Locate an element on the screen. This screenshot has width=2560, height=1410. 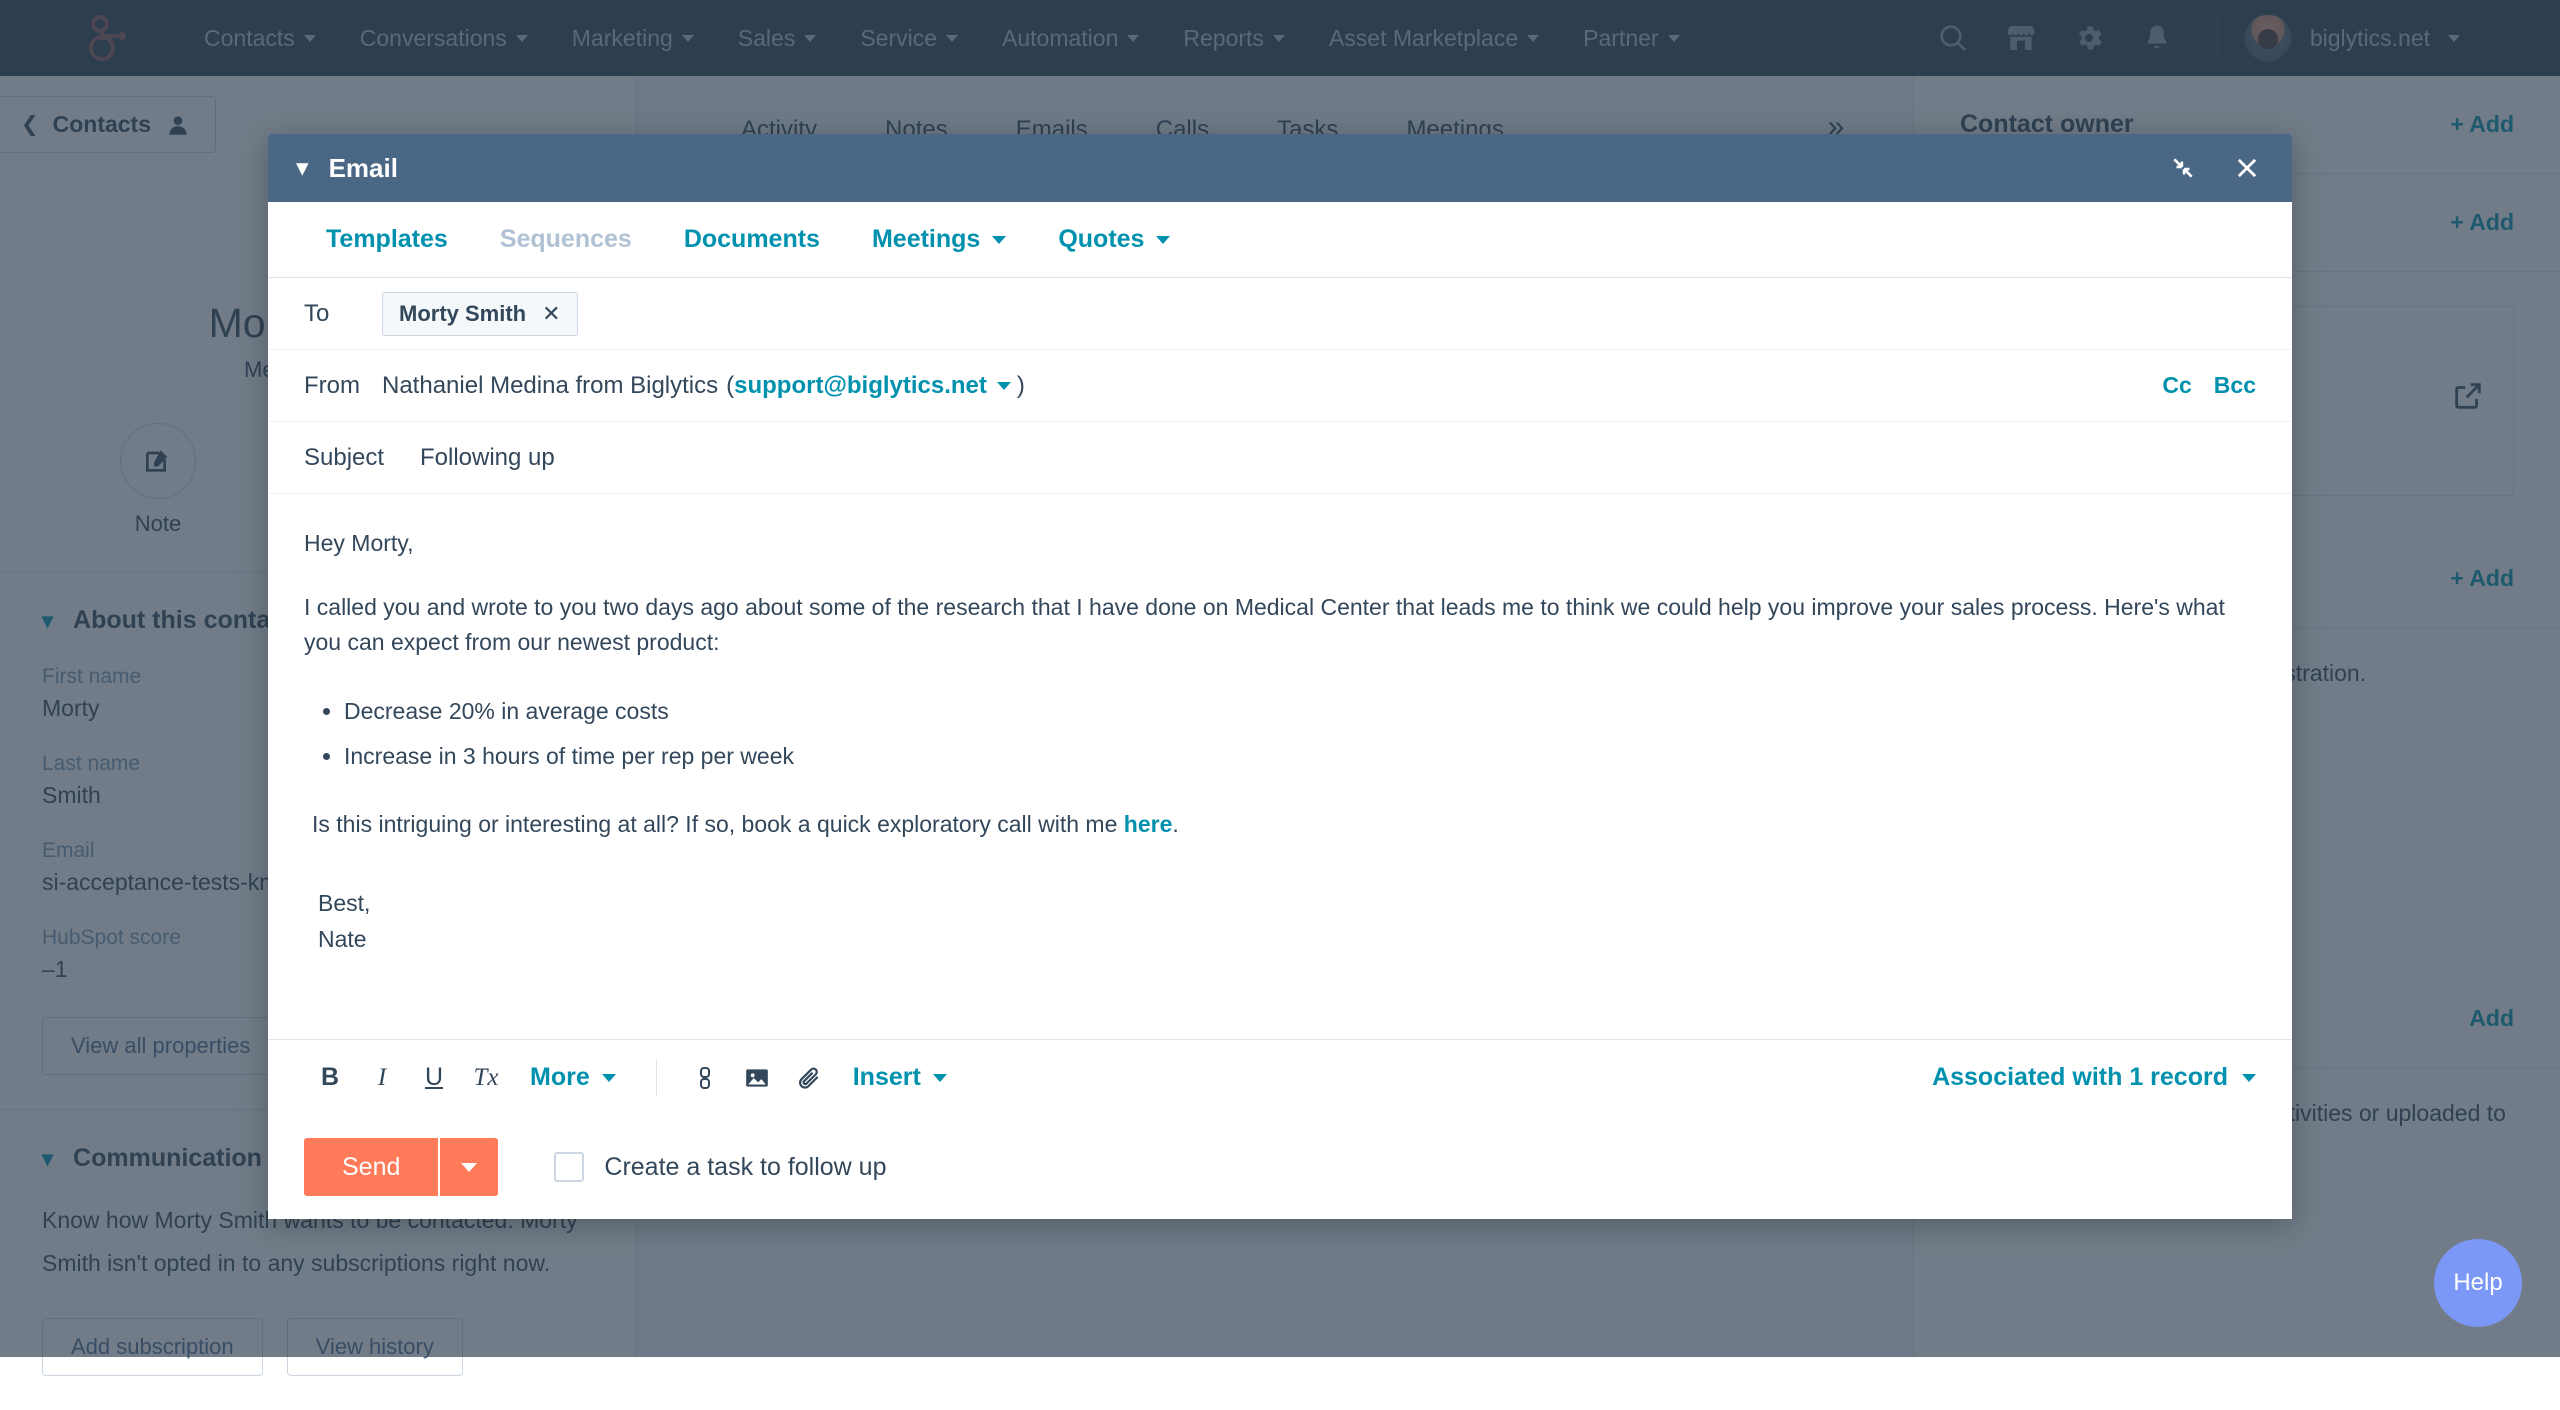
tab-sequences: Sequences is located at coordinates (566, 239).